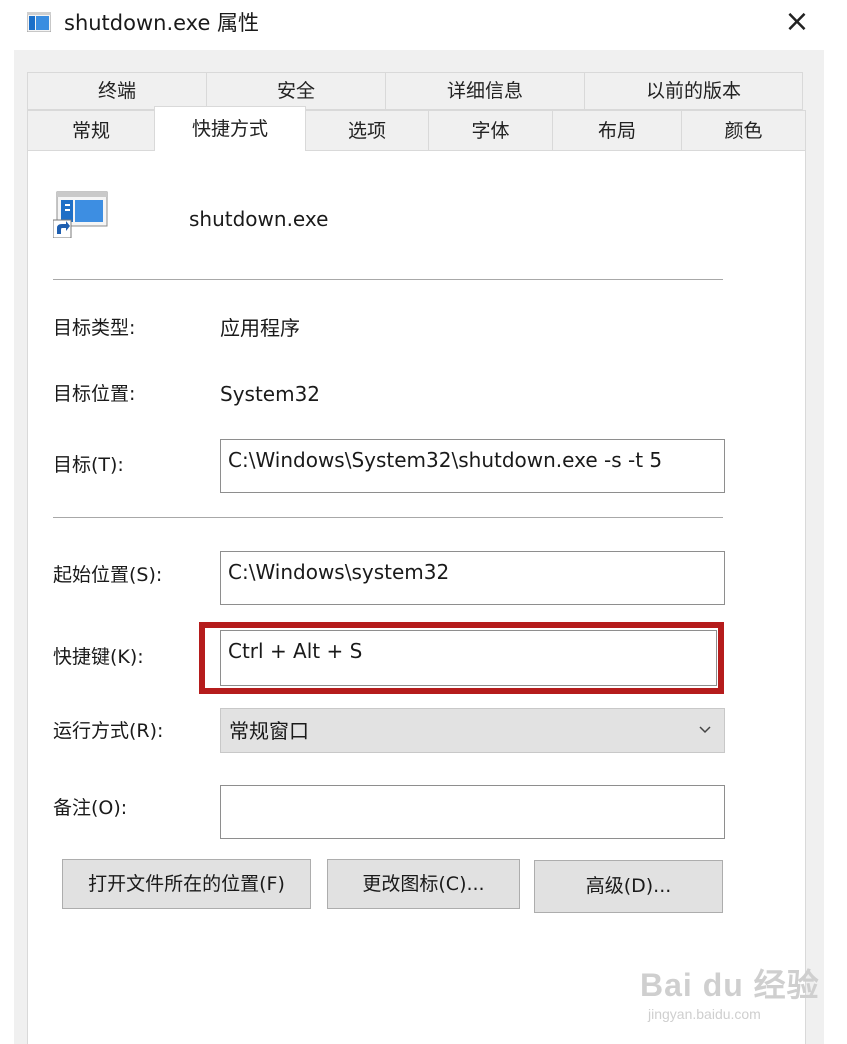 This screenshot has height=1044, width=847. What do you see at coordinates (117, 91) in the screenshot?
I see `tab-terminal: 终端` at bounding box center [117, 91].